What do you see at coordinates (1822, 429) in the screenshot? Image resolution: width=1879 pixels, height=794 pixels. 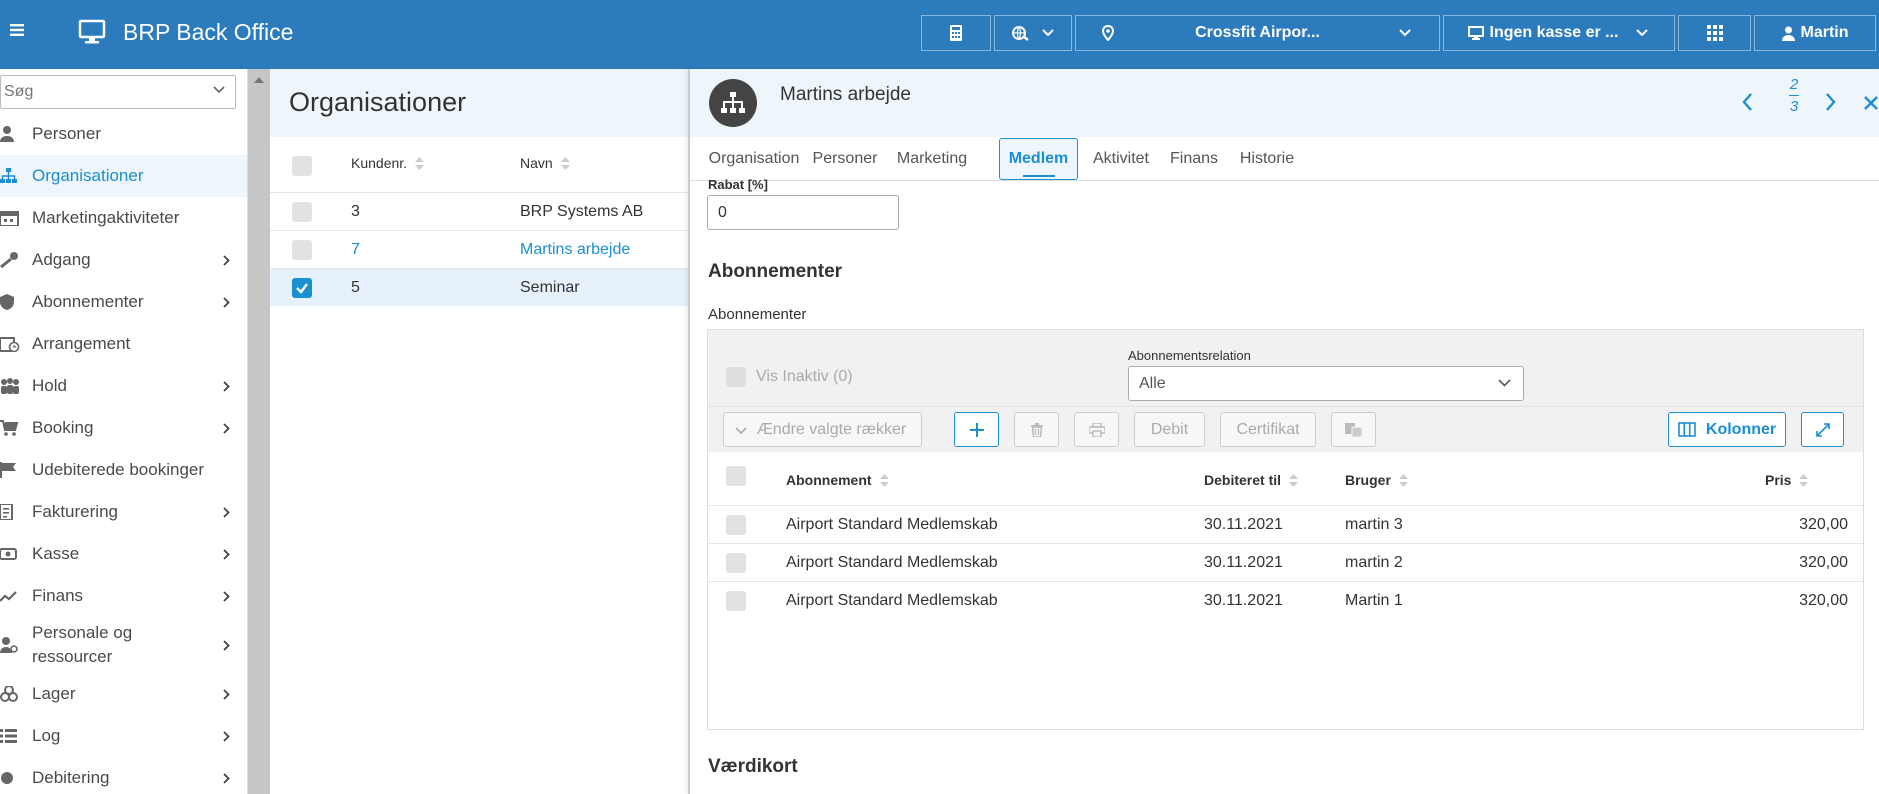 I see `expand-button` at bounding box center [1822, 429].